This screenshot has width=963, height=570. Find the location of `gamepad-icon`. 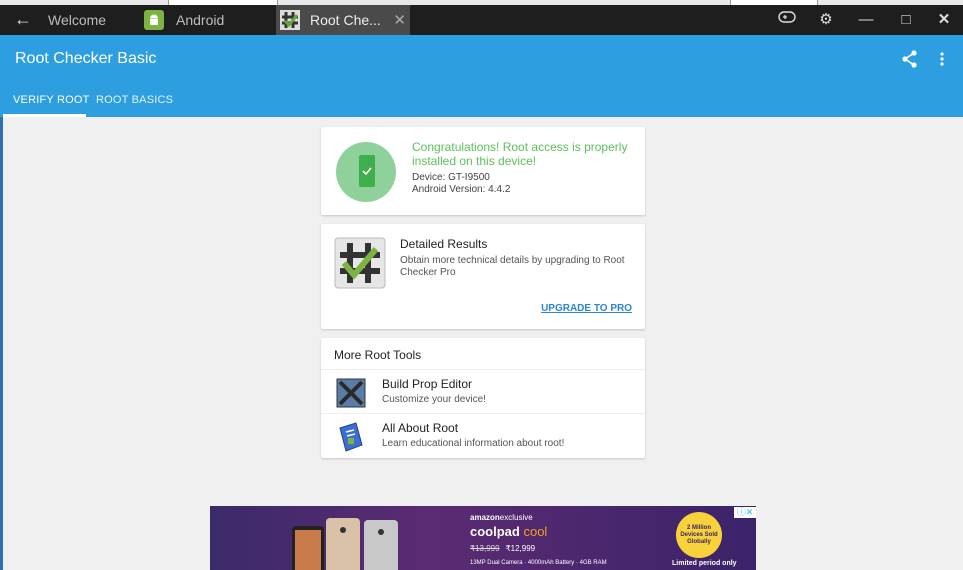

gamepad-icon is located at coordinates (787, 20).